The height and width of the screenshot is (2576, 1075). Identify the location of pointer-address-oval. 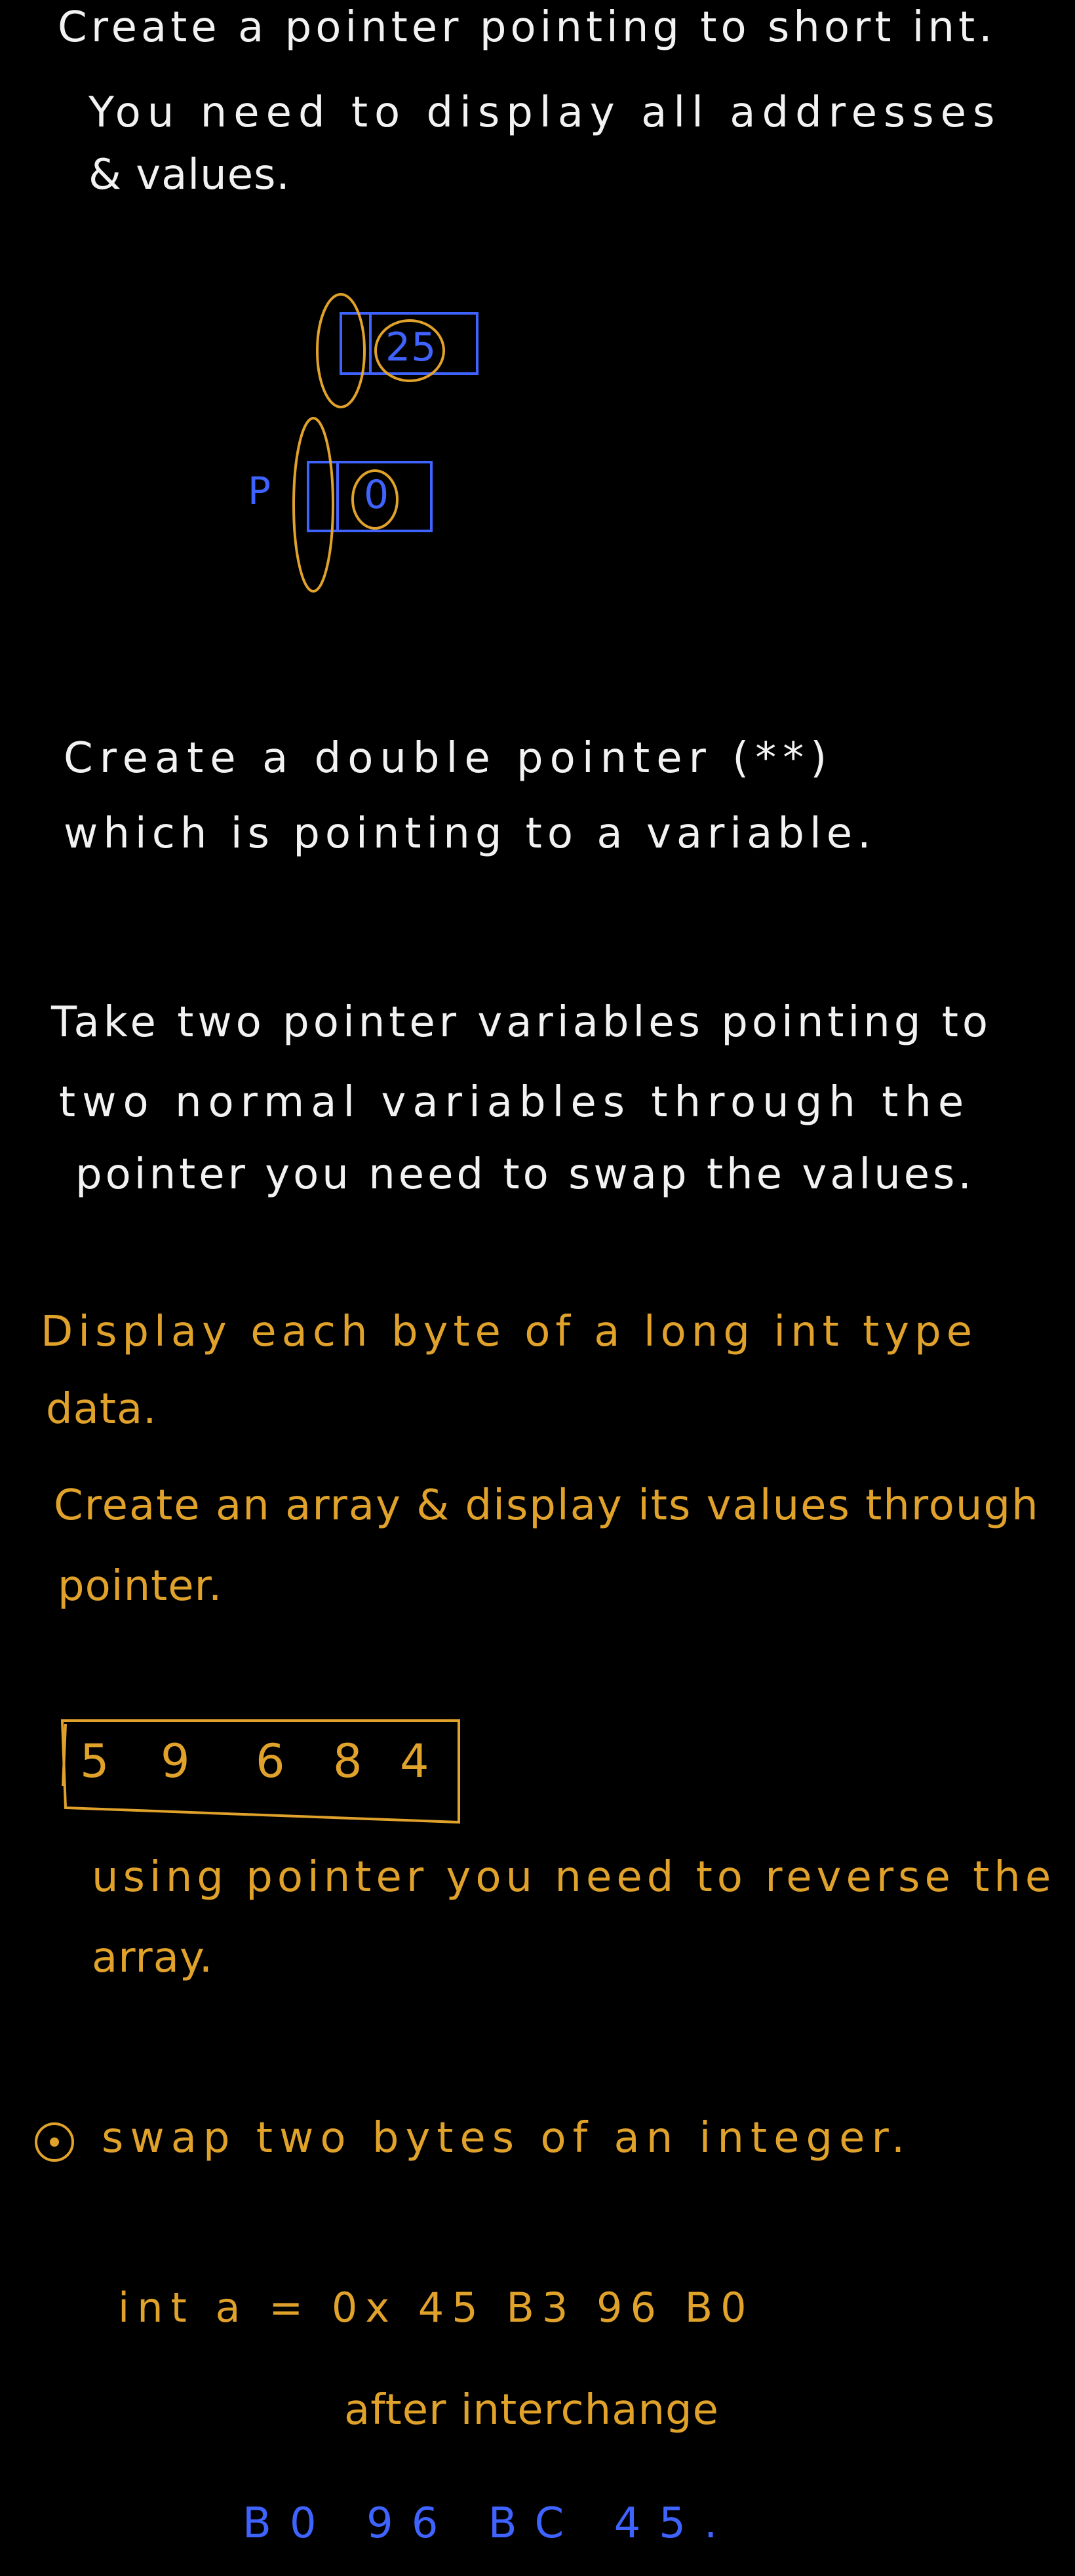
(313, 505).